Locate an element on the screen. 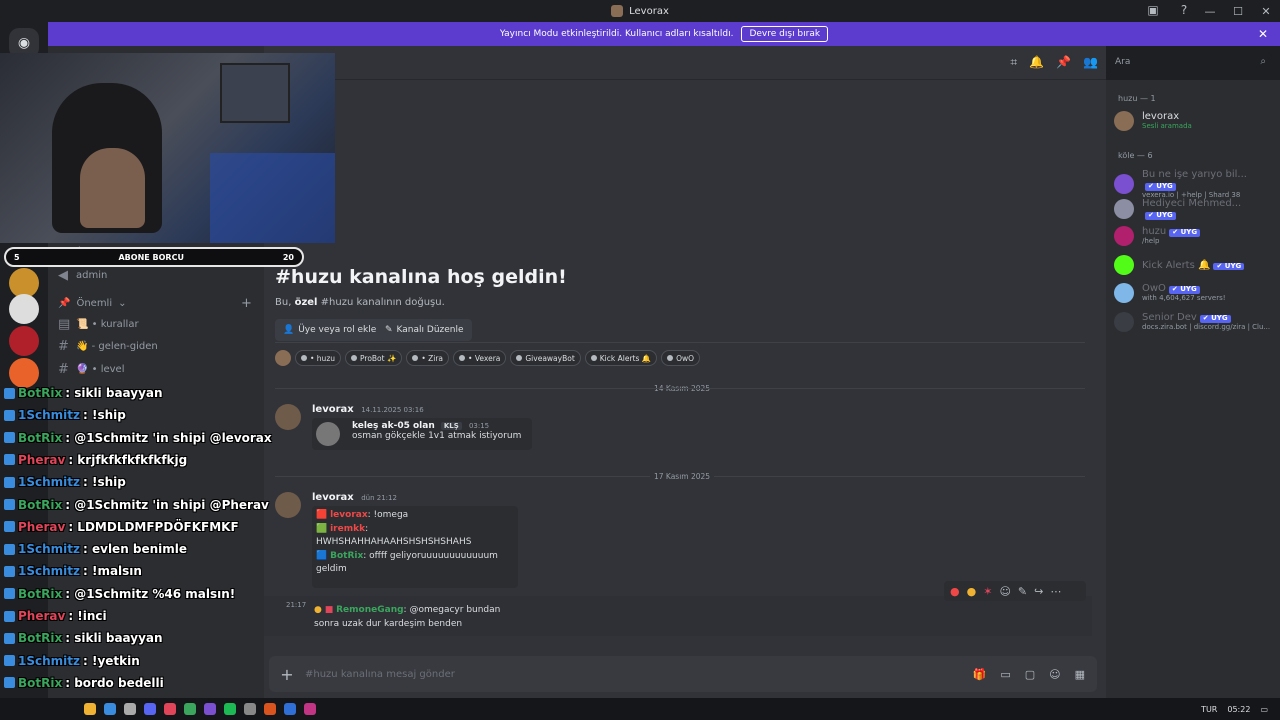 The width and height of the screenshot is (1280, 720). disable-streamer-mode-button: Devre dışı bırak is located at coordinates (785, 34).